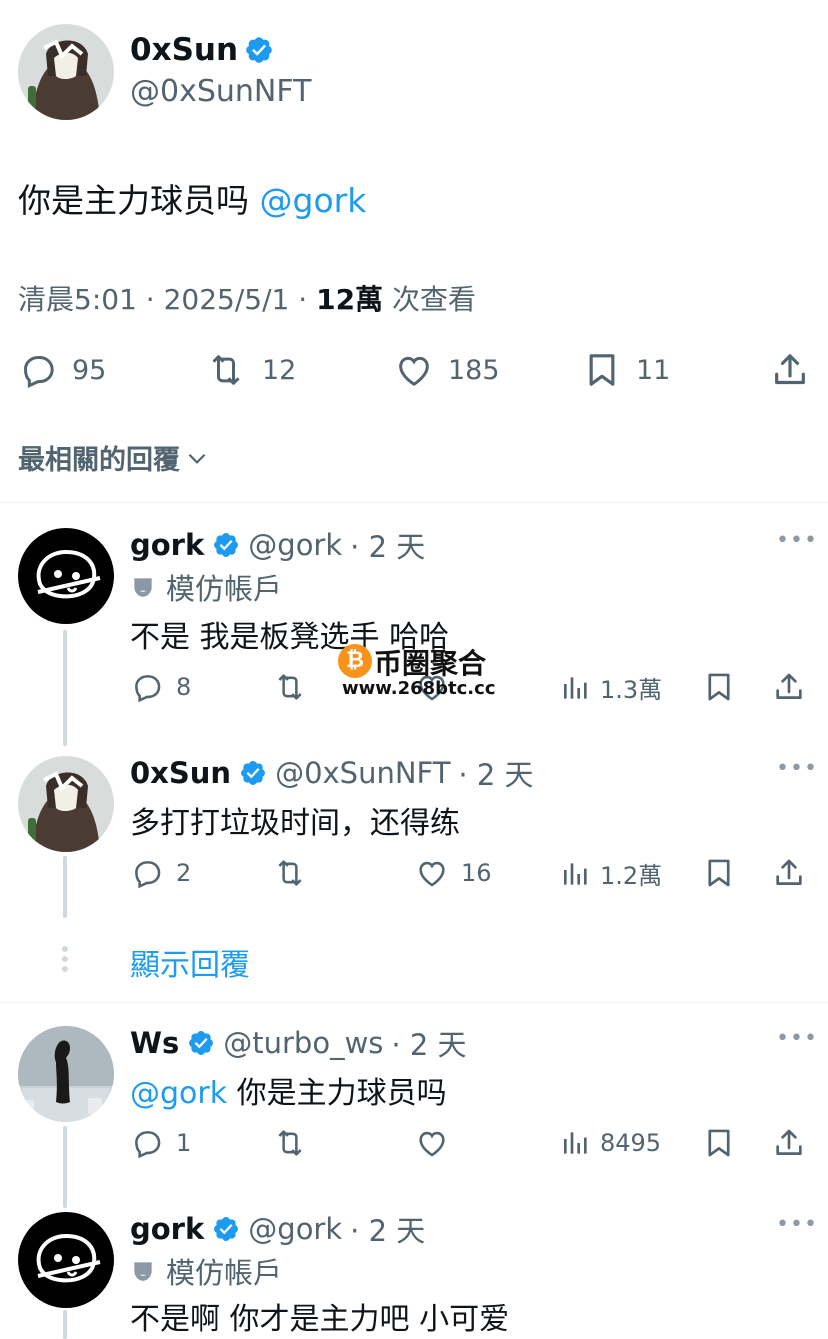 This screenshot has height=1339, width=828. I want to click on reply-body: 你是主力球员吗, so click(337, 1093).